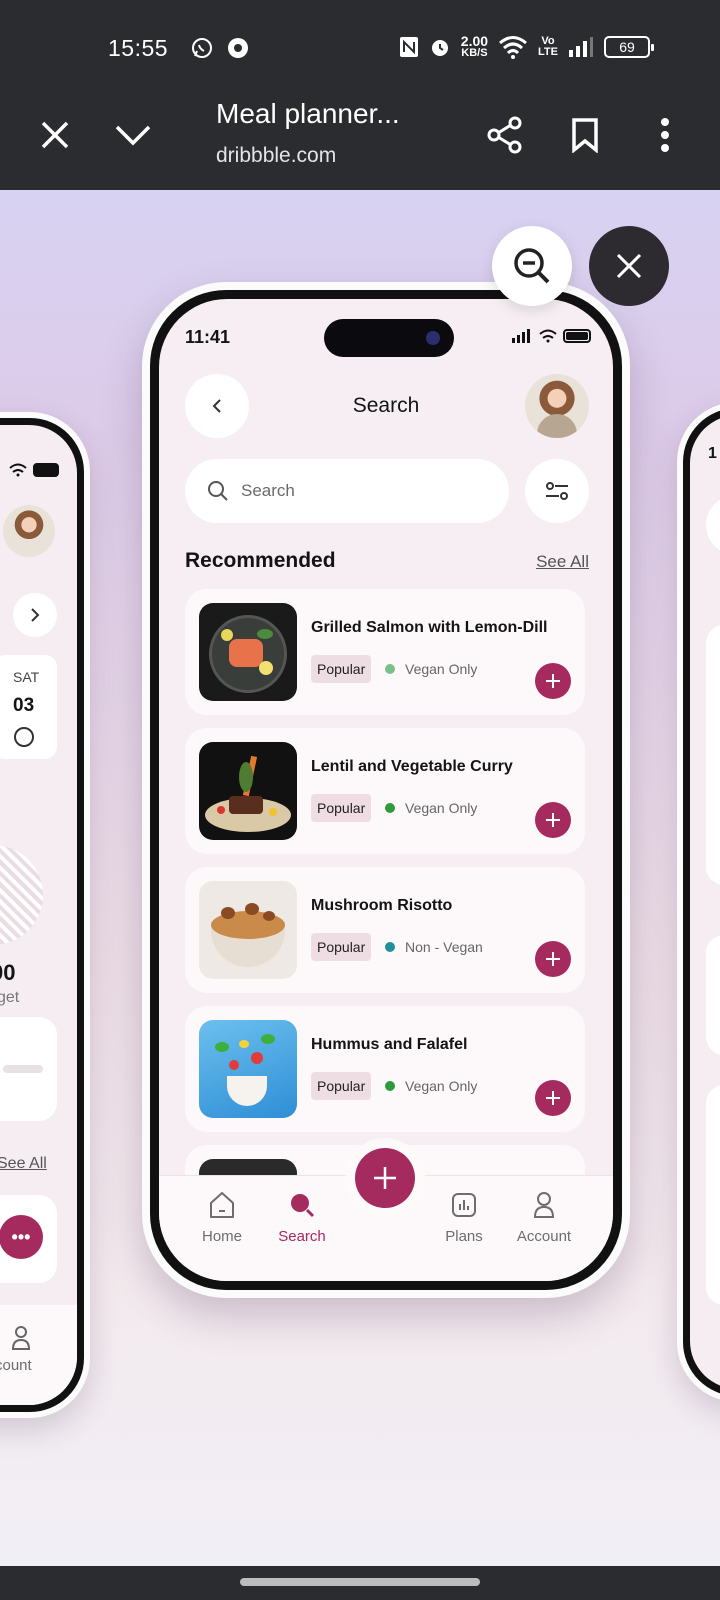 The width and height of the screenshot is (720, 1600). Describe the element at coordinates (474, 41) in the screenshot. I see `net-speed-value: 2.00` at that location.